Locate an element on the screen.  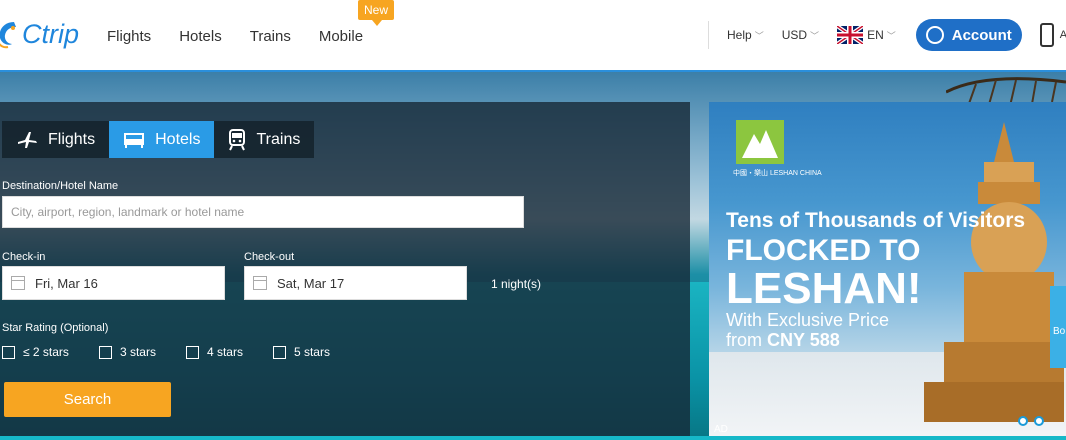
ad-price: CNY 588 is located at coordinates (803, 340).